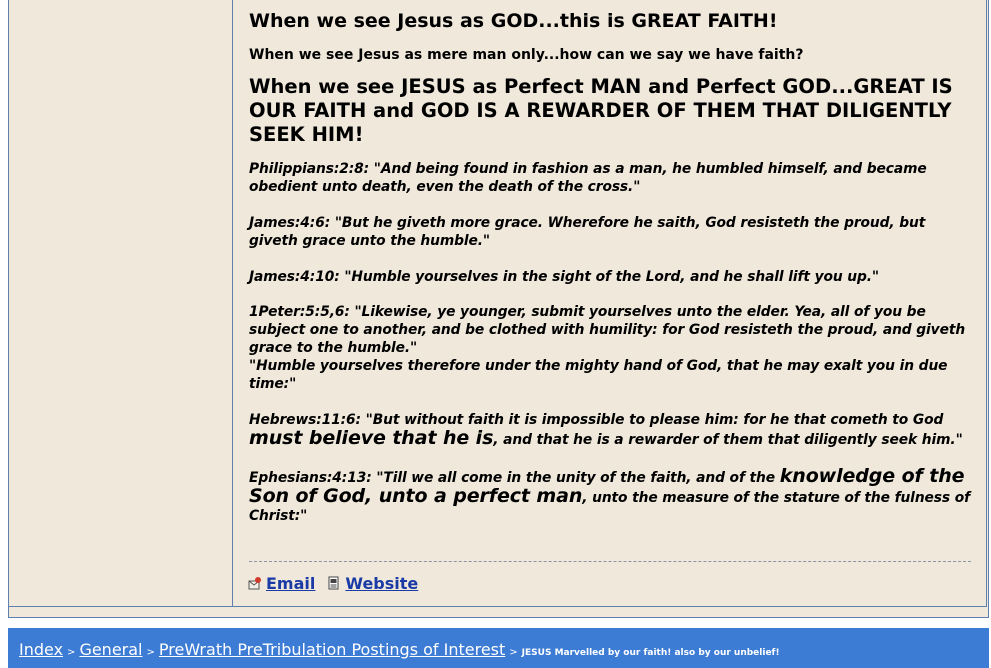 The image size is (991, 668). What do you see at coordinates (610, 561) in the screenshot?
I see `signature-divider` at bounding box center [610, 561].